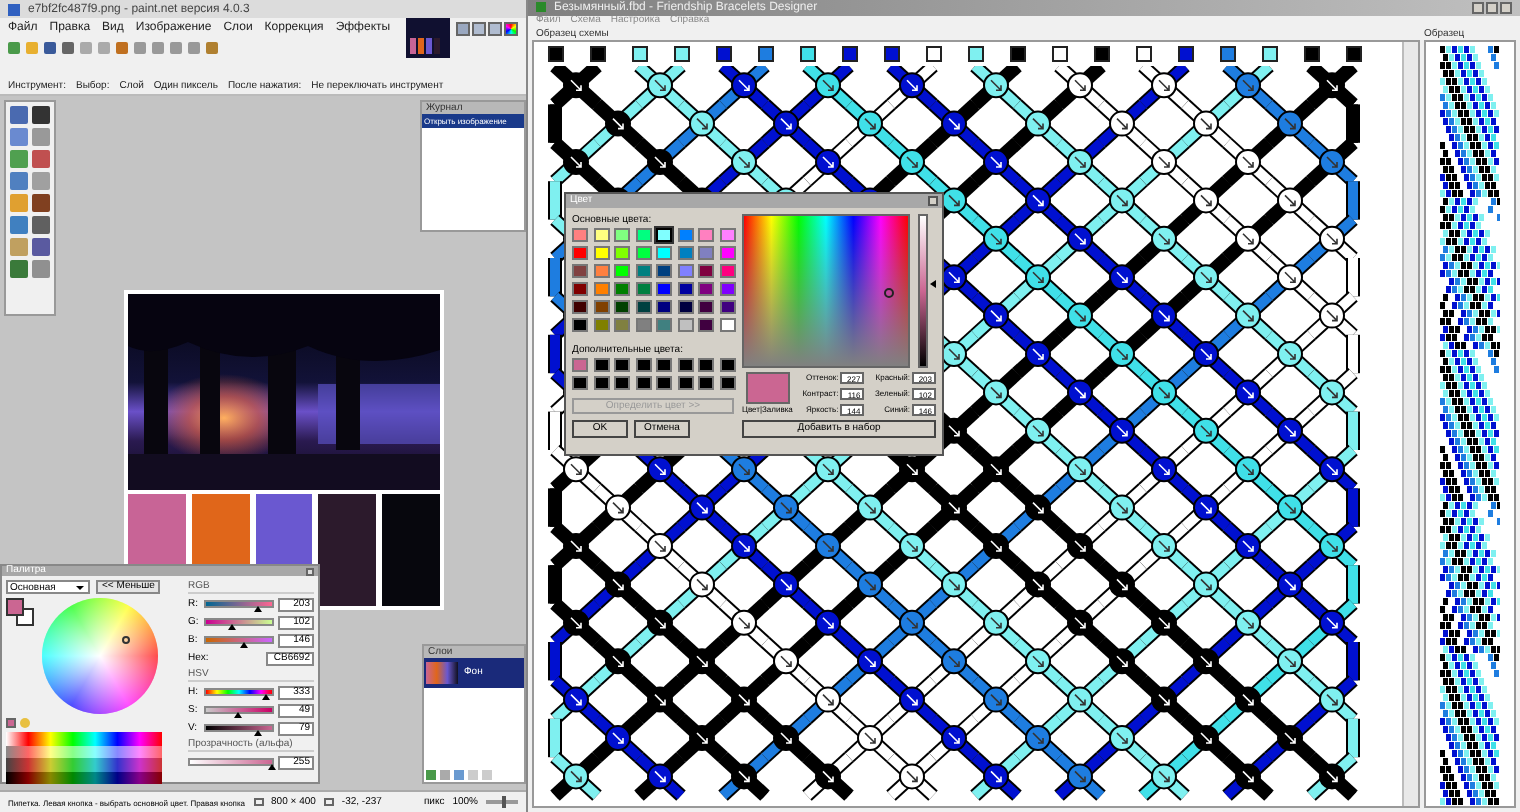  I want to click on tools-toggle-icon, so click(463, 29).